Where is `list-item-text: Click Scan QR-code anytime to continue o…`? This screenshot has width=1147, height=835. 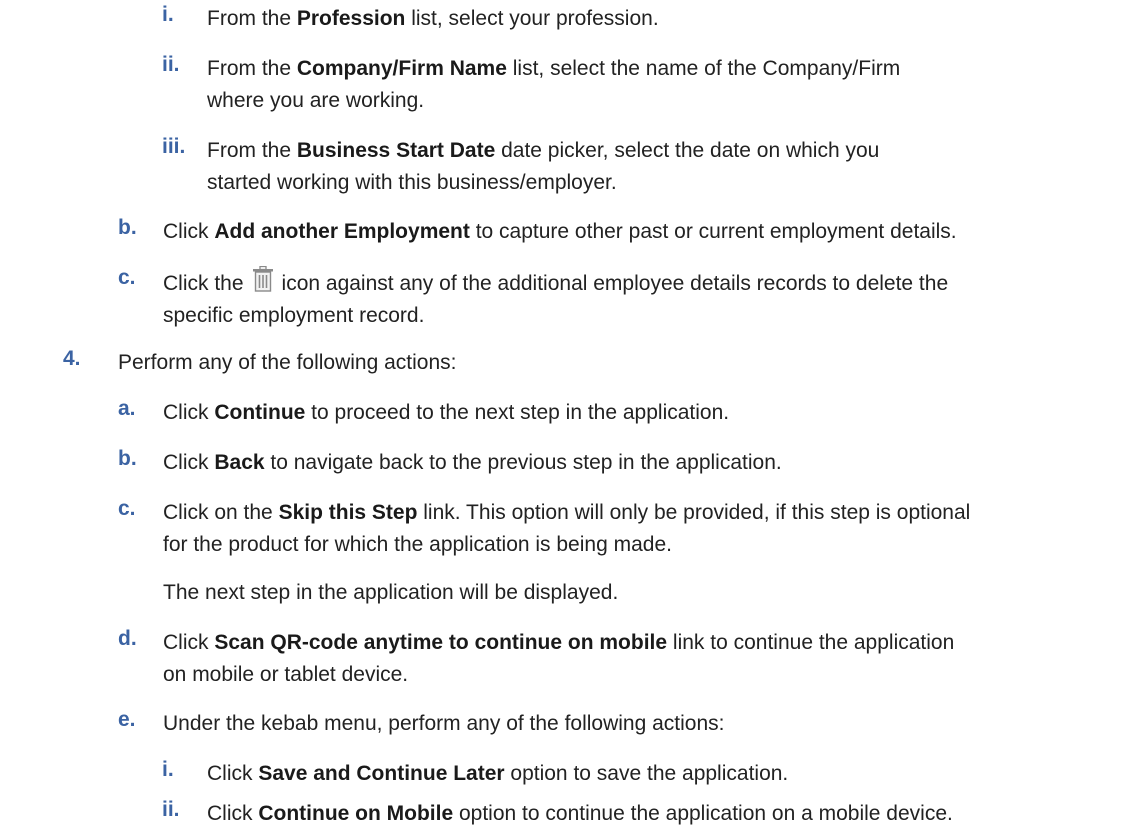 list-item-text: Click Scan QR-code anytime to continue o… is located at coordinates (559, 658).